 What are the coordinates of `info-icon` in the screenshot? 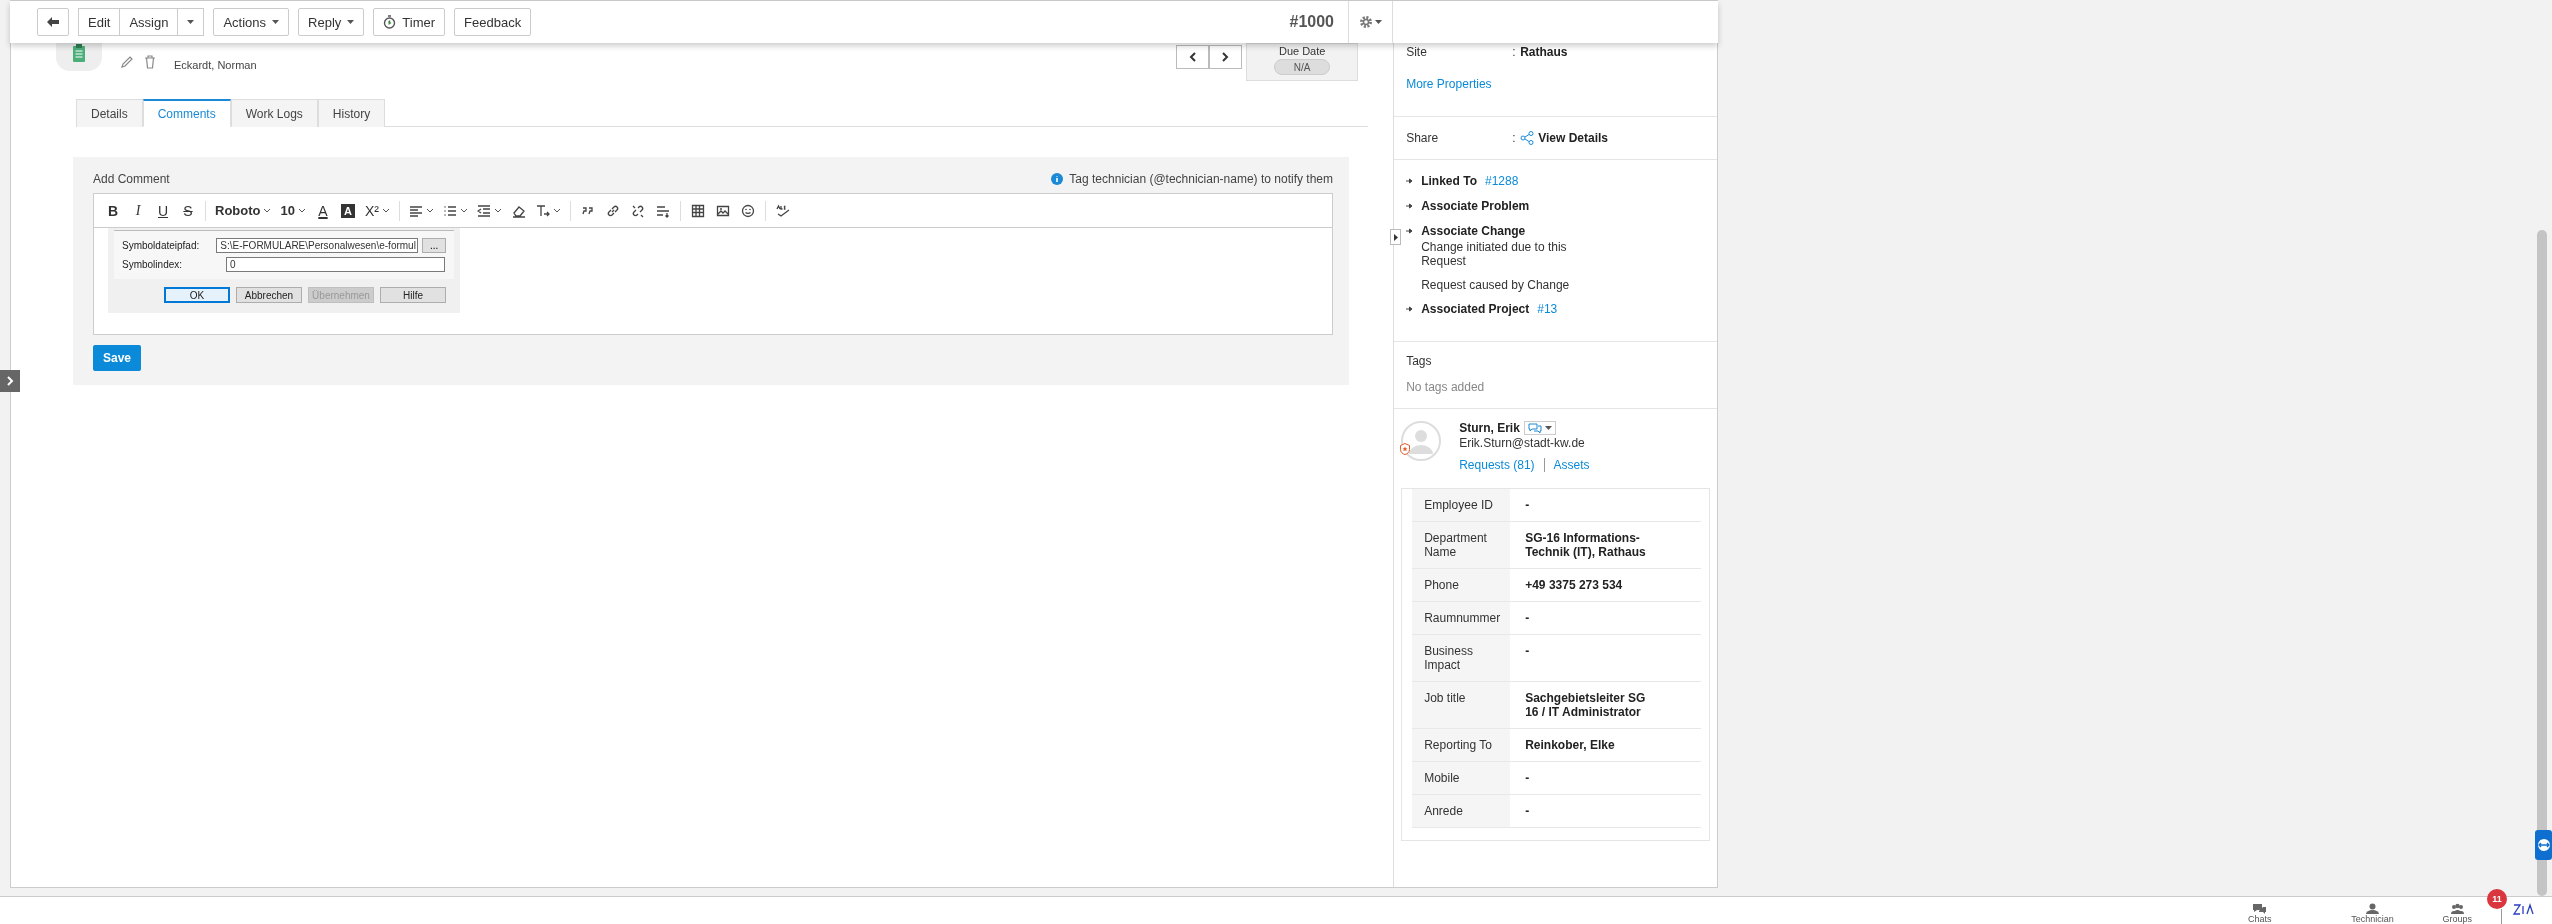 It's located at (1057, 179).